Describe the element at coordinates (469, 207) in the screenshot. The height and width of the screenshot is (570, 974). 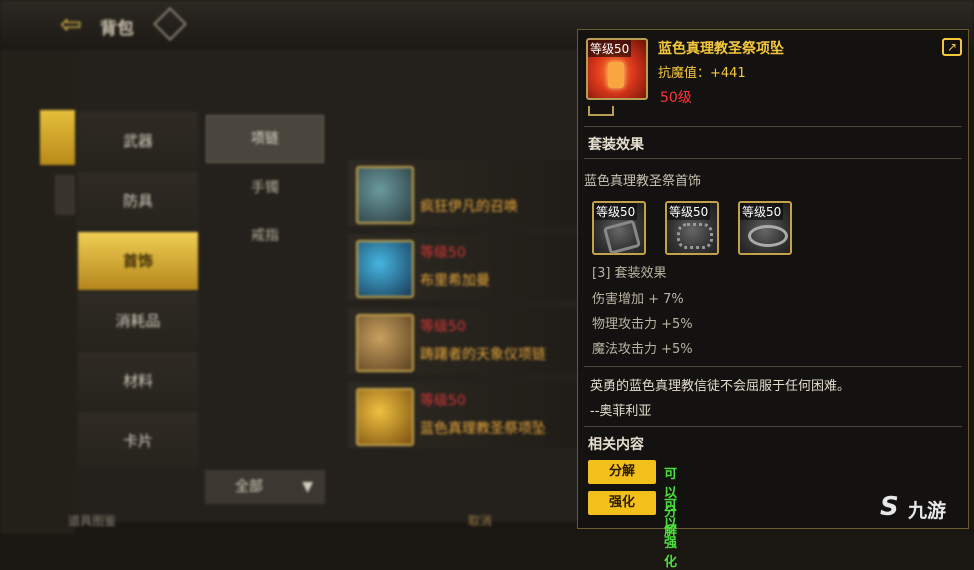
I see `item-name: 疯狂伊凡的召唤` at that location.